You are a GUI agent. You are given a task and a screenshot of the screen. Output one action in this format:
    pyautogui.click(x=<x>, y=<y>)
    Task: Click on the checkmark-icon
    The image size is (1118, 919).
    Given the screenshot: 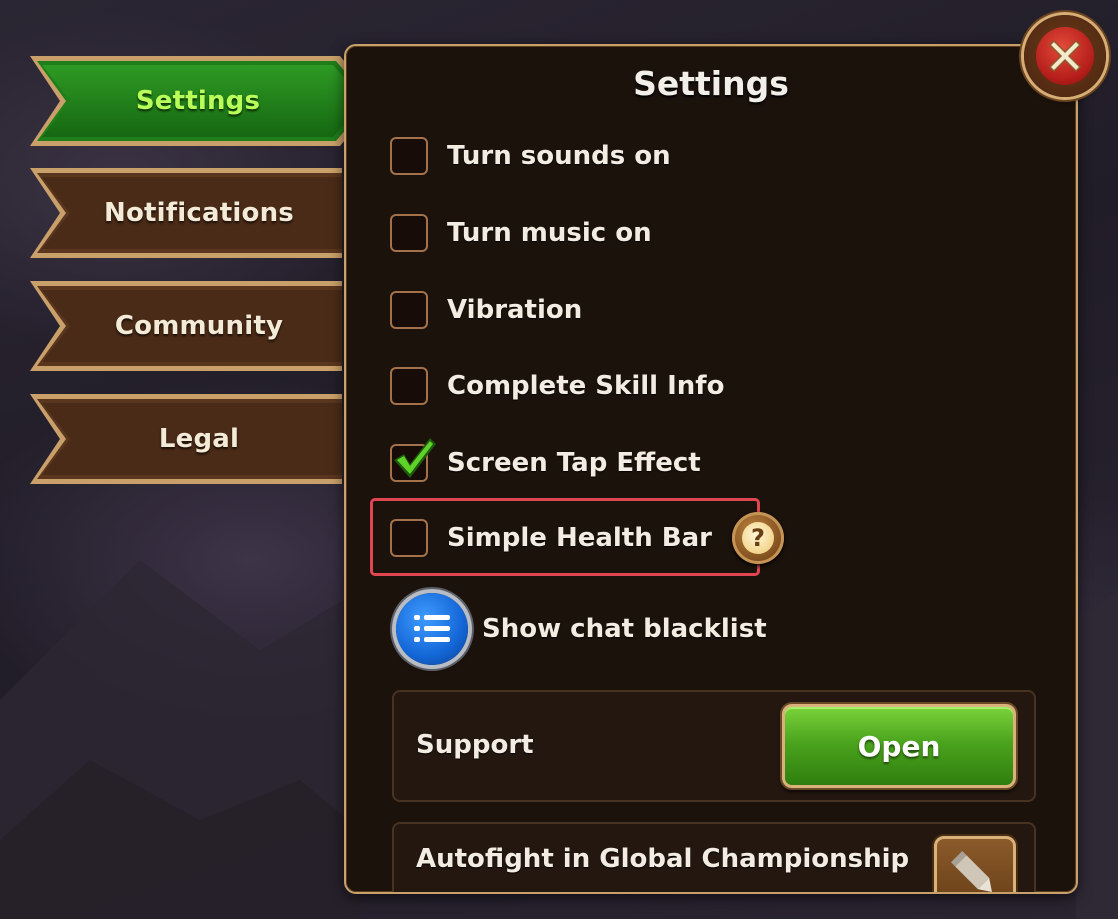 What is the action you would take?
    pyautogui.click(x=415, y=458)
    